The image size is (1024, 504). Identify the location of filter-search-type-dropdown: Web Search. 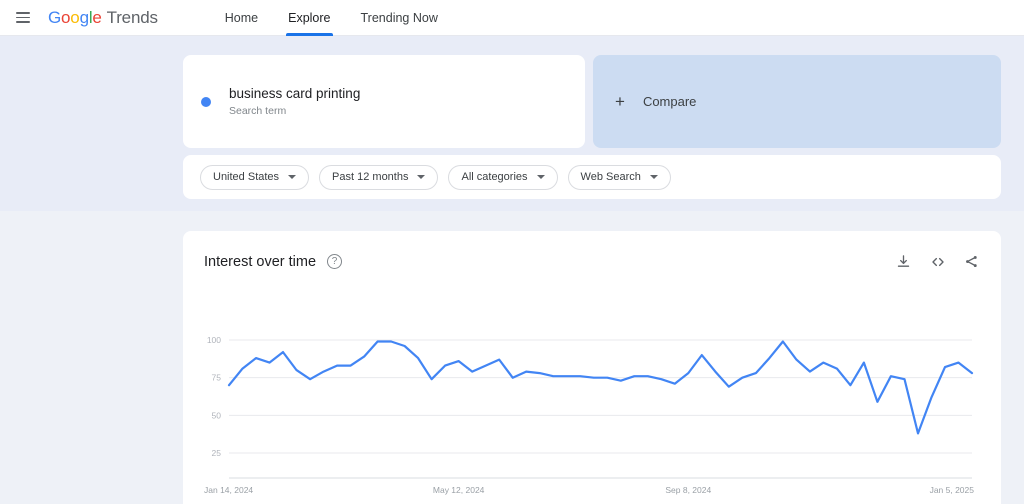
(619, 177).